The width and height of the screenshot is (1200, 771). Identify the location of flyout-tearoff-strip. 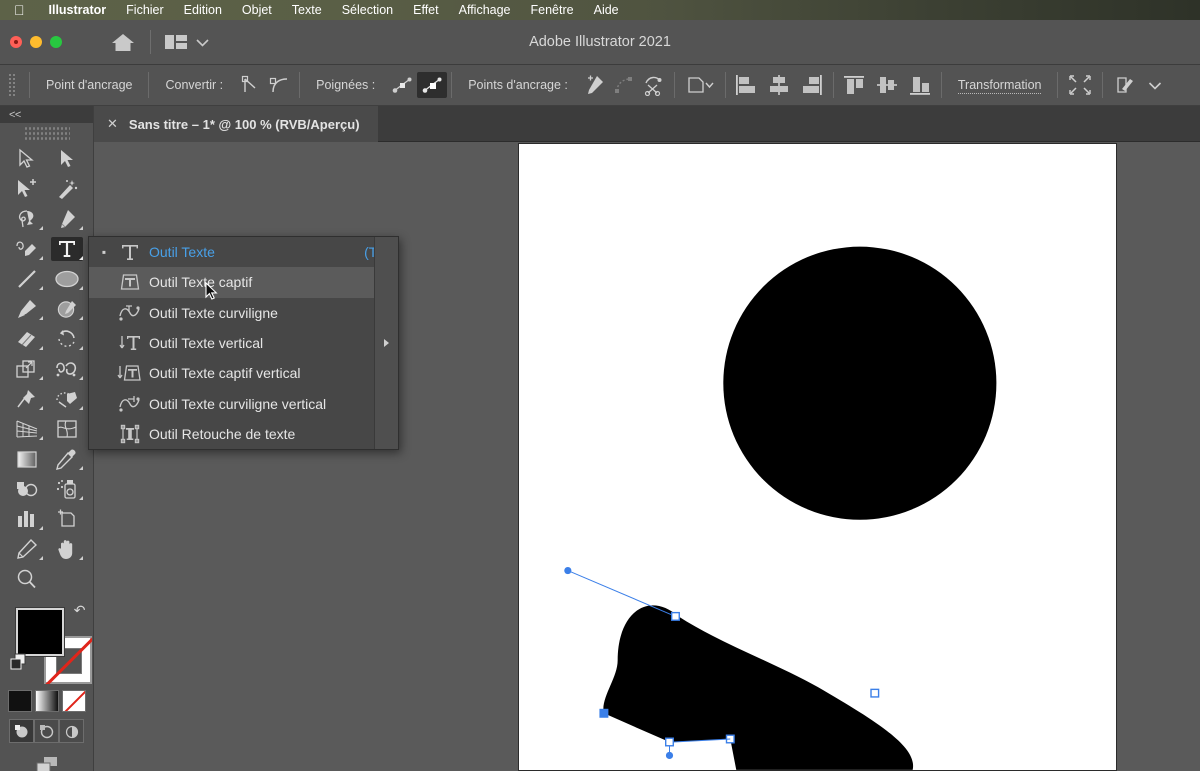
(386, 343).